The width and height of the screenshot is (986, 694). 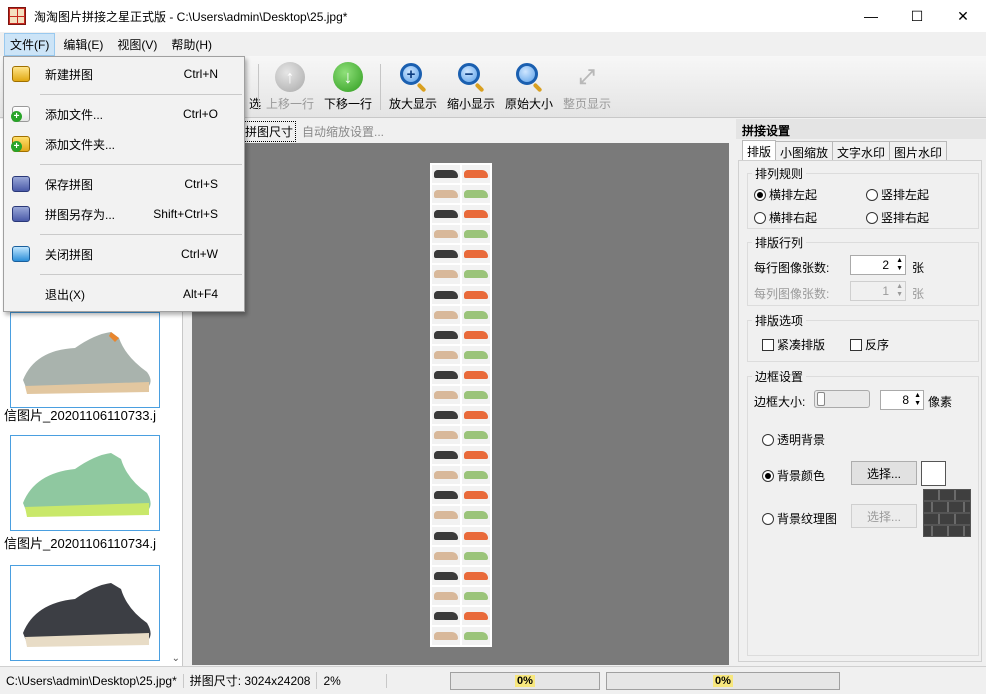 I want to click on radio-bg-color: 背景颜色, so click(x=793, y=475).